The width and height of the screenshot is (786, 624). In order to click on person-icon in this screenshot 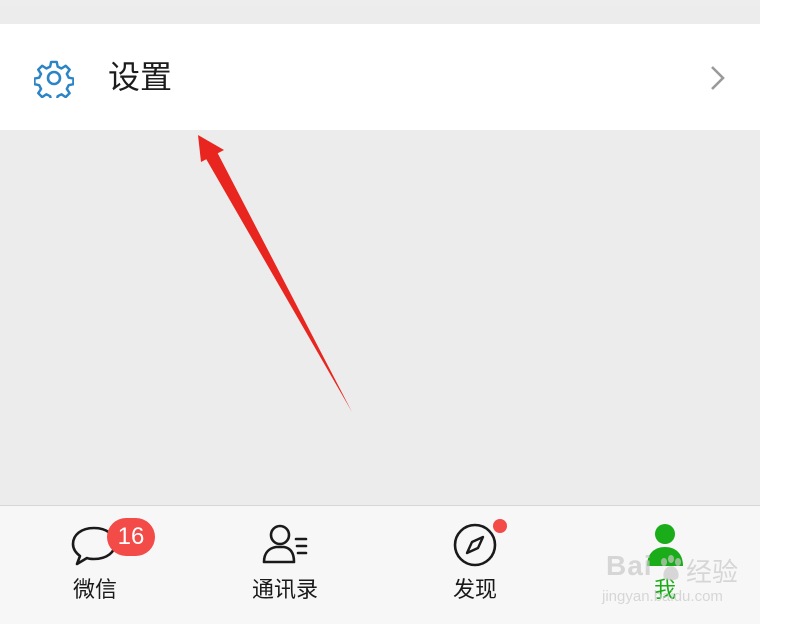, I will do `click(665, 545)`.